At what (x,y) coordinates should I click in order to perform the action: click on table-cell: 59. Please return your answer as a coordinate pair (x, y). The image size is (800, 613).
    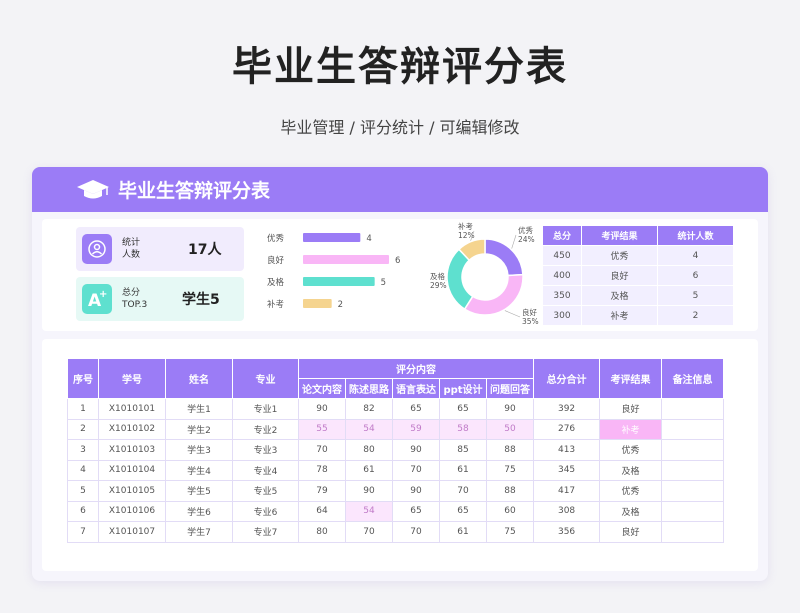
    Looking at the image, I should click on (416, 429).